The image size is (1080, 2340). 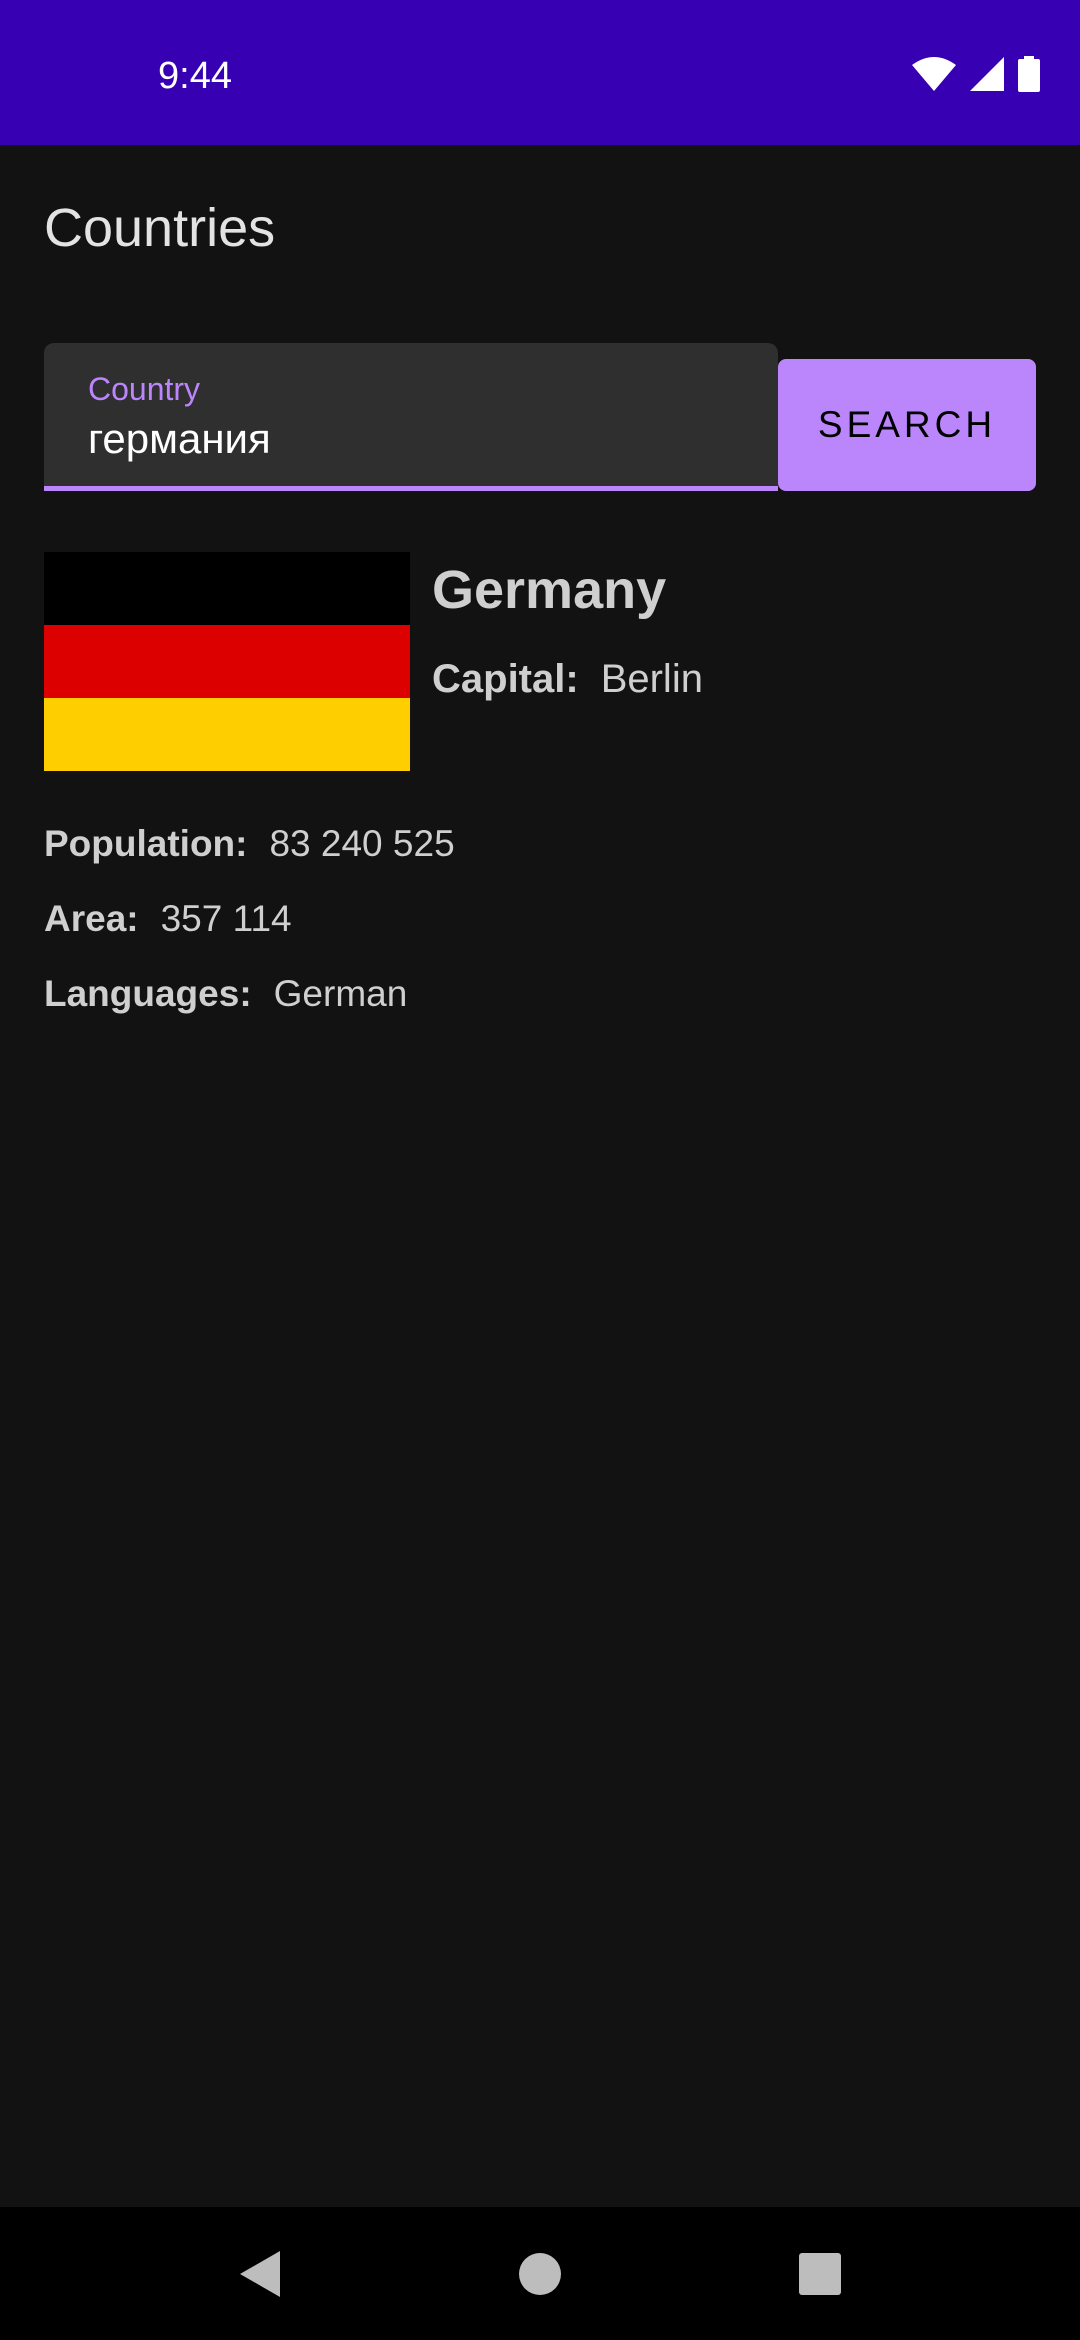 I want to click on capital-value: Berlin, so click(x=651, y=679).